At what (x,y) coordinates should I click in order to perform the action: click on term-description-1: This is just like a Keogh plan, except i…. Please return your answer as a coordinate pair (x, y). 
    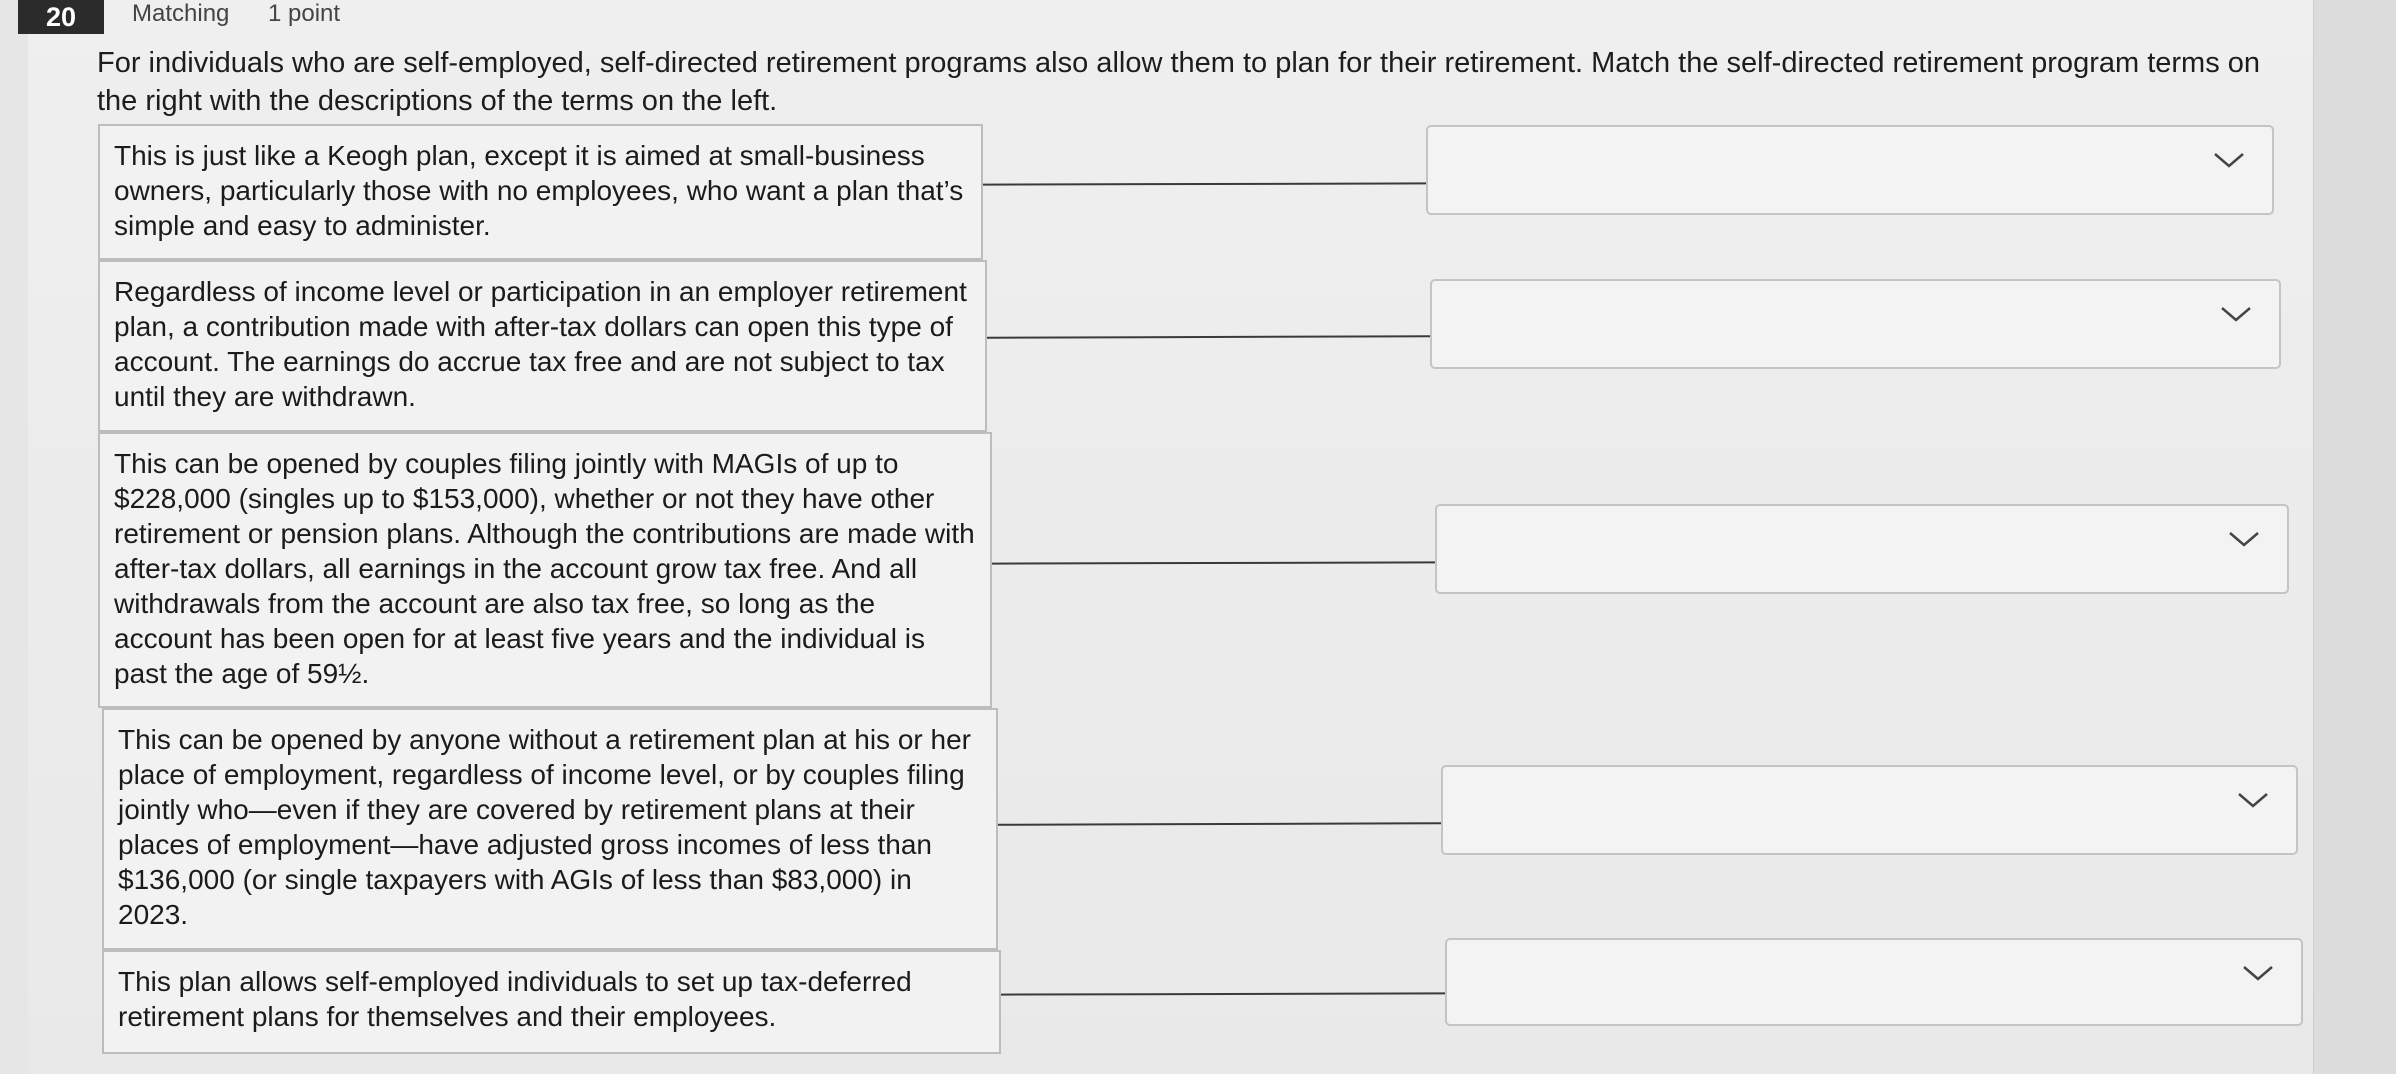
    Looking at the image, I should click on (540, 192).